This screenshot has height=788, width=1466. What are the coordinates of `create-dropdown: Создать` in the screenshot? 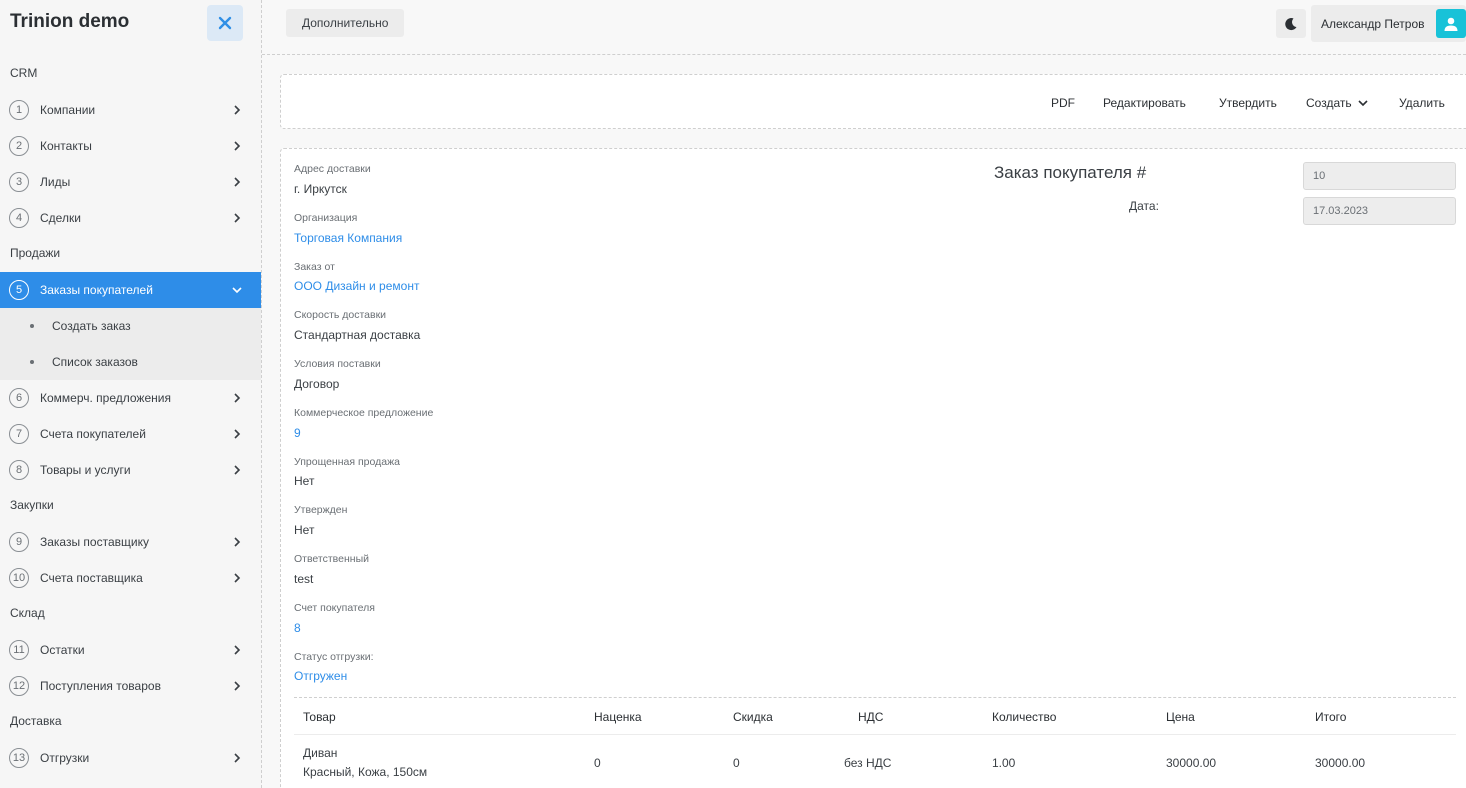 It's located at (1337, 103).